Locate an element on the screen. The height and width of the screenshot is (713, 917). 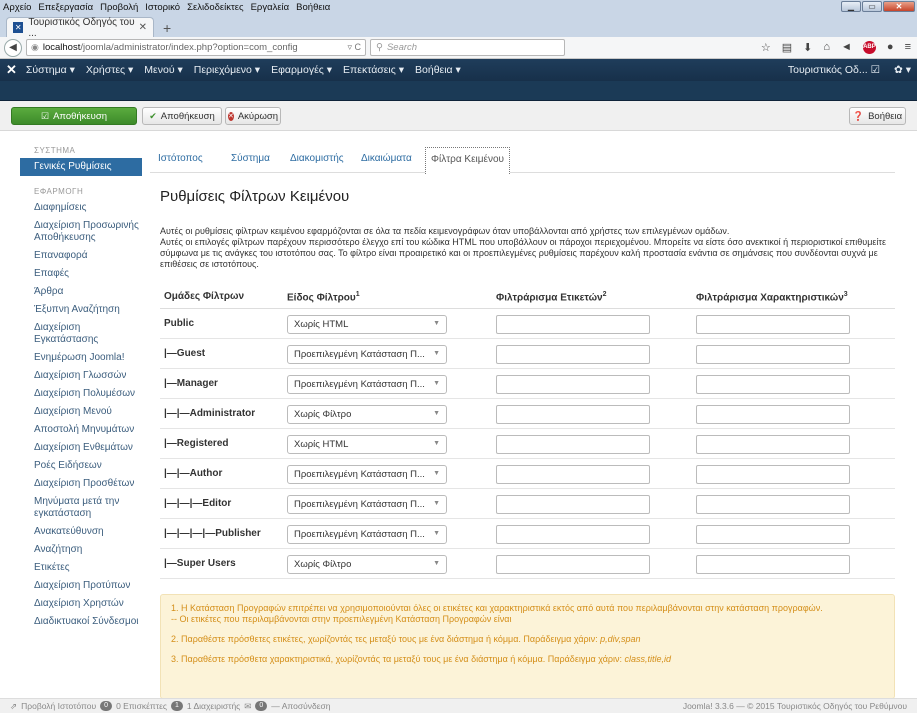
sidebar-item: Αποστολή Μηνυμάτων is located at coordinates (81, 430).